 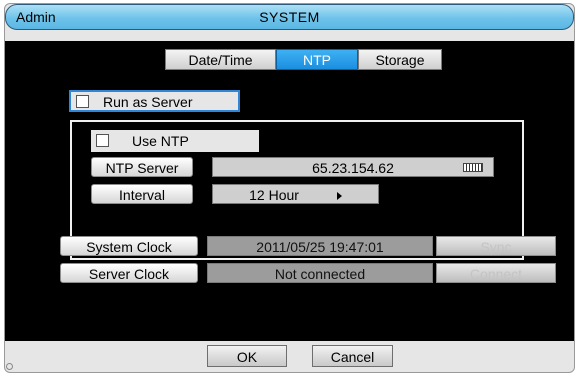 I want to click on arrow-right-icon, so click(x=339, y=196).